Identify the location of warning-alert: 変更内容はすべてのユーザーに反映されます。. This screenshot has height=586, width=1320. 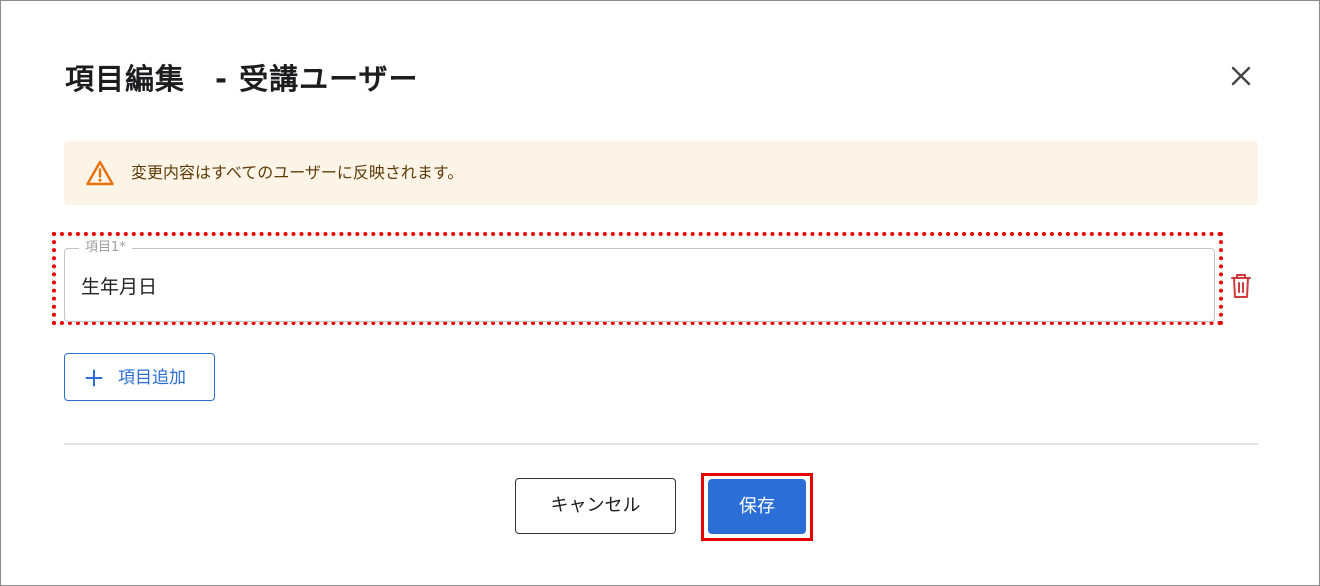
(661, 173).